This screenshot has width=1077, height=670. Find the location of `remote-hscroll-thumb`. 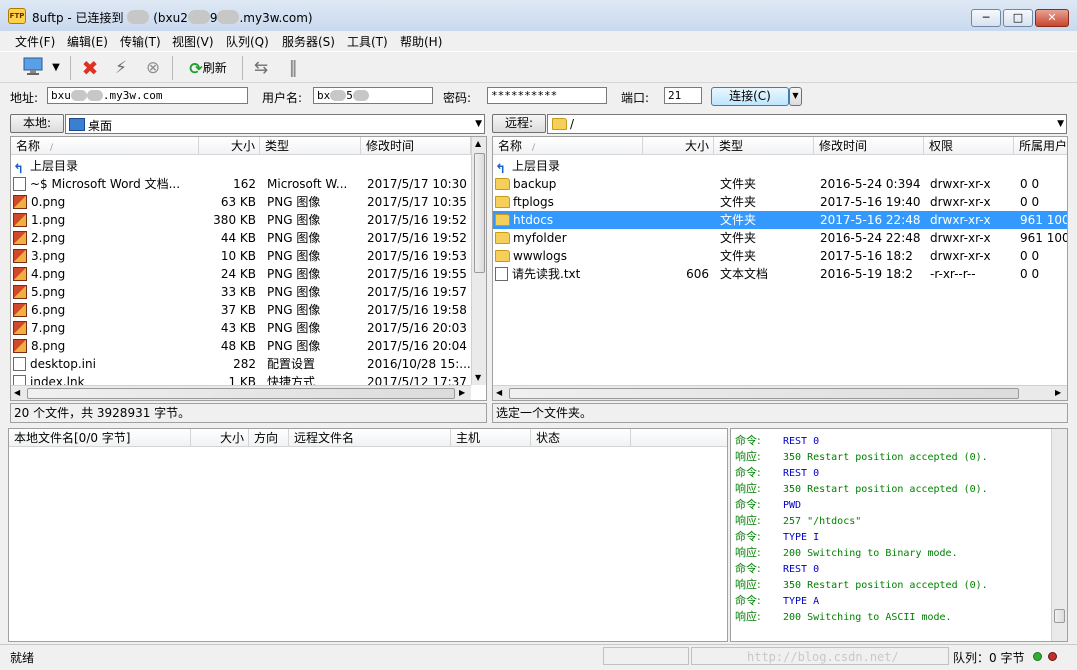

remote-hscroll-thumb is located at coordinates (764, 393).